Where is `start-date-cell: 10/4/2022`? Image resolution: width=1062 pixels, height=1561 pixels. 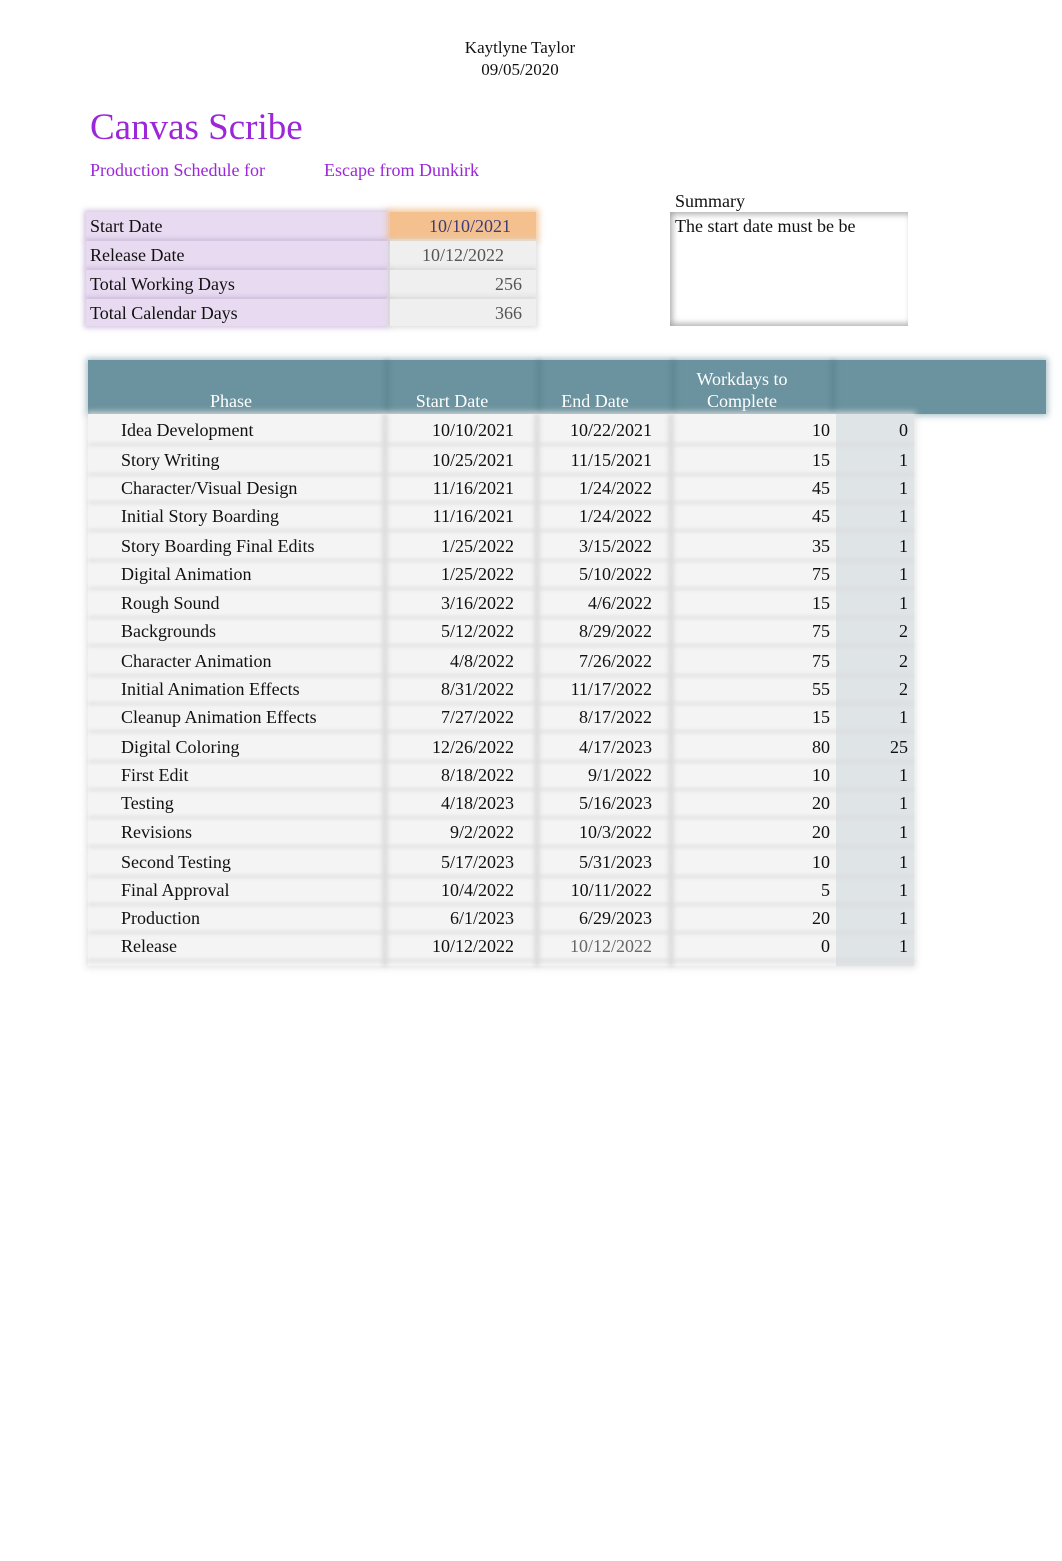
start-date-cell: 10/4/2022 is located at coordinates (451, 890).